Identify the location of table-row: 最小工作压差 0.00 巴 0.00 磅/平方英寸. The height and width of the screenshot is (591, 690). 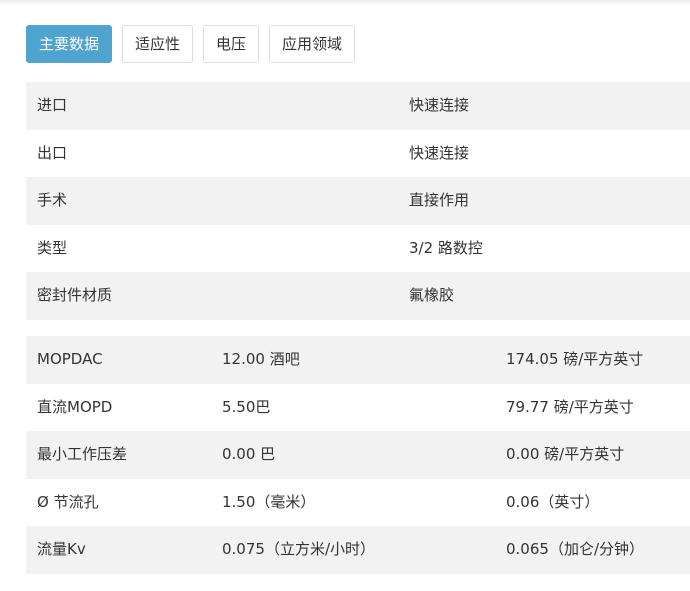
(358, 455).